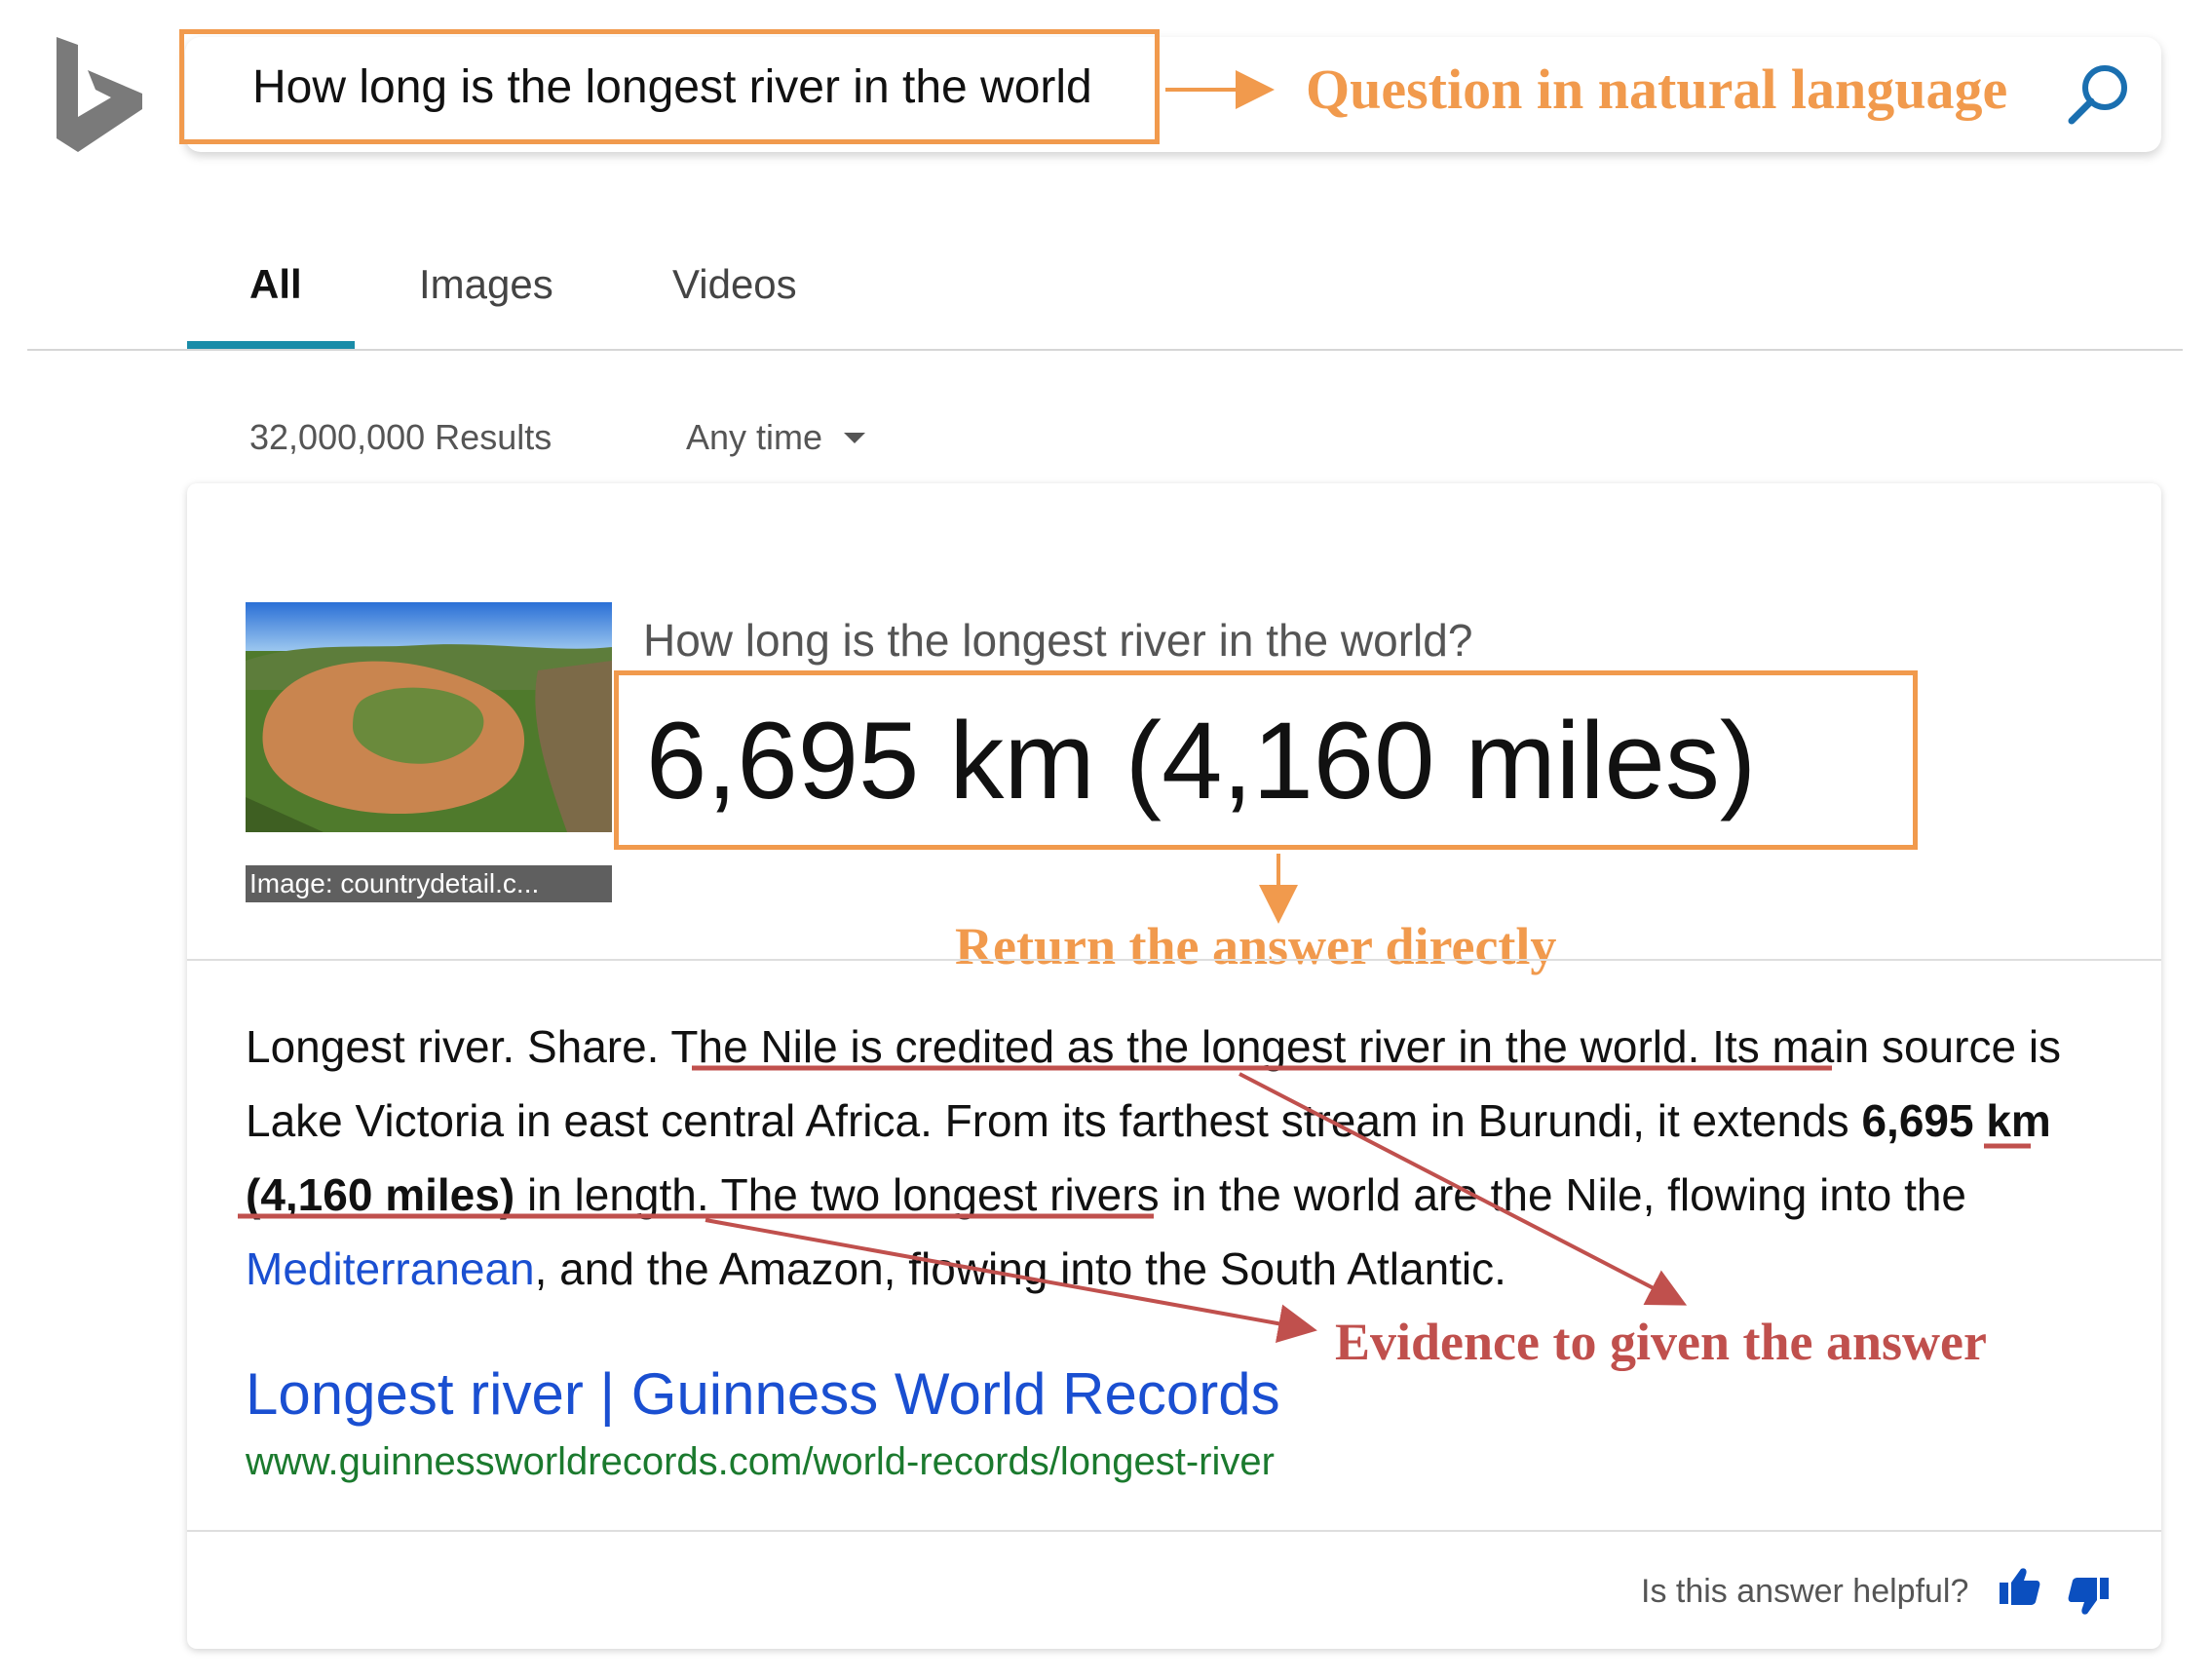  I want to click on direct-answer: 6,695 km (4,160 miles), so click(1266, 760).